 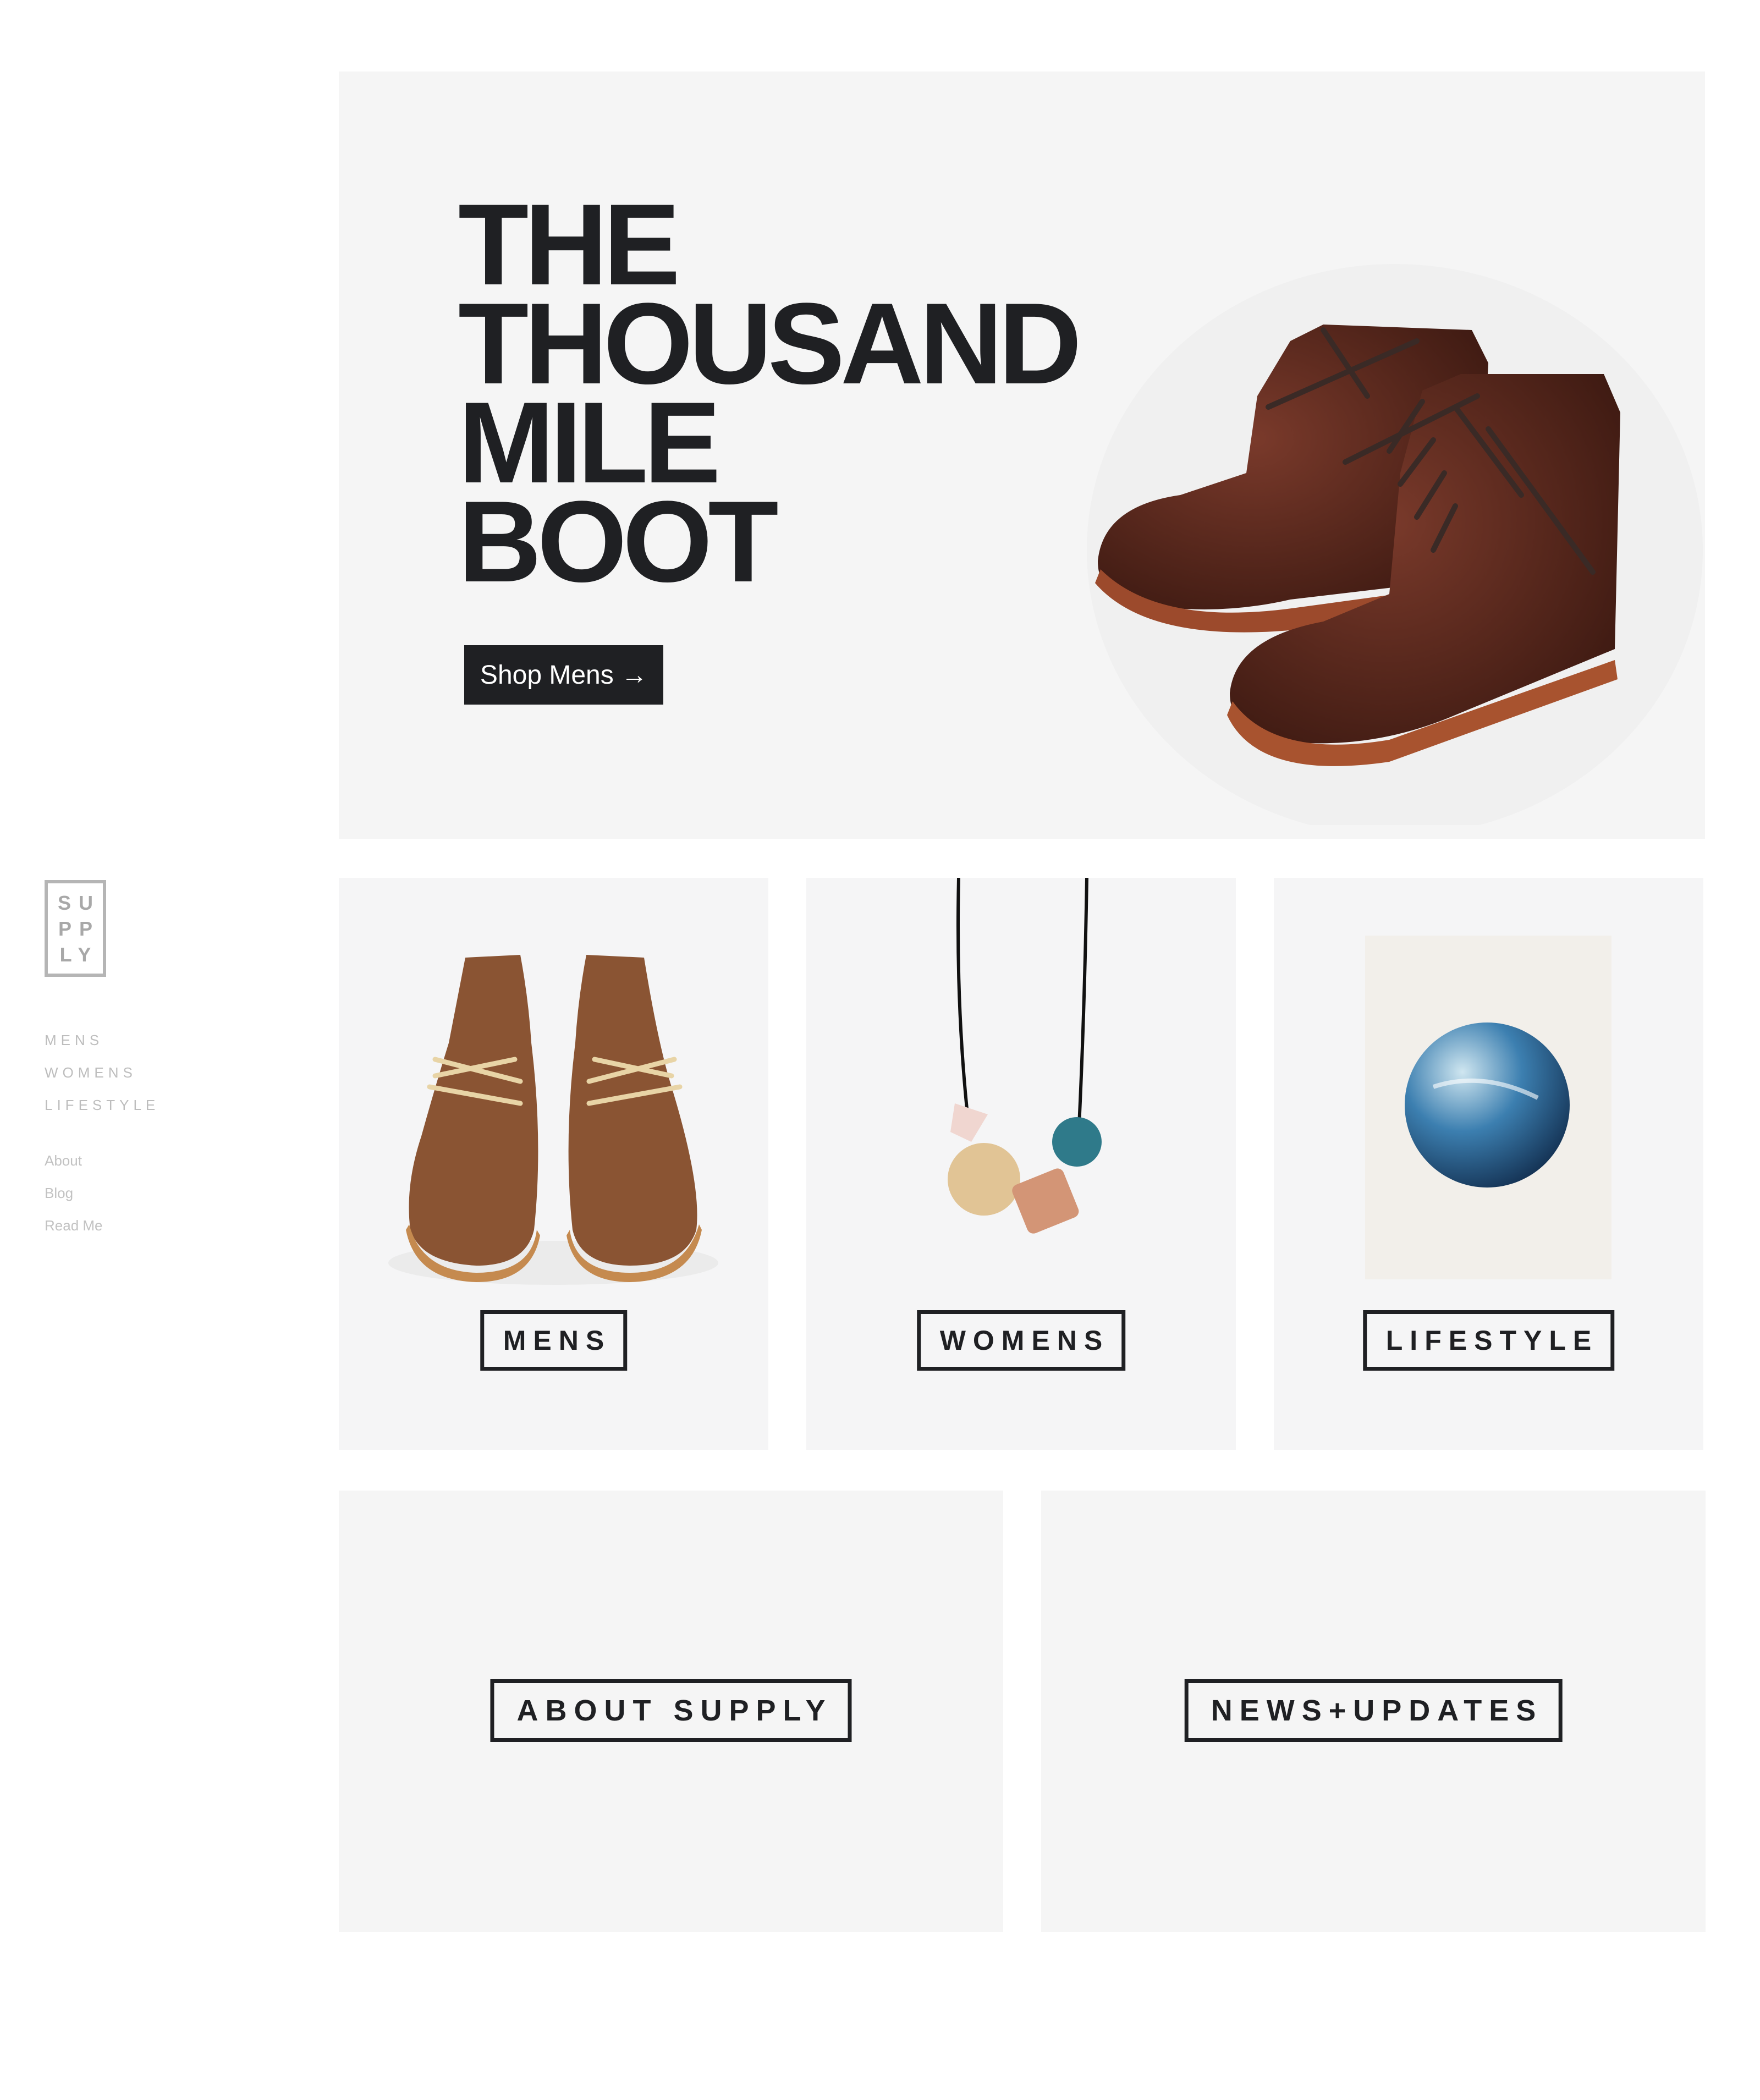 I want to click on logo-line-2: PP, so click(x=79, y=928).